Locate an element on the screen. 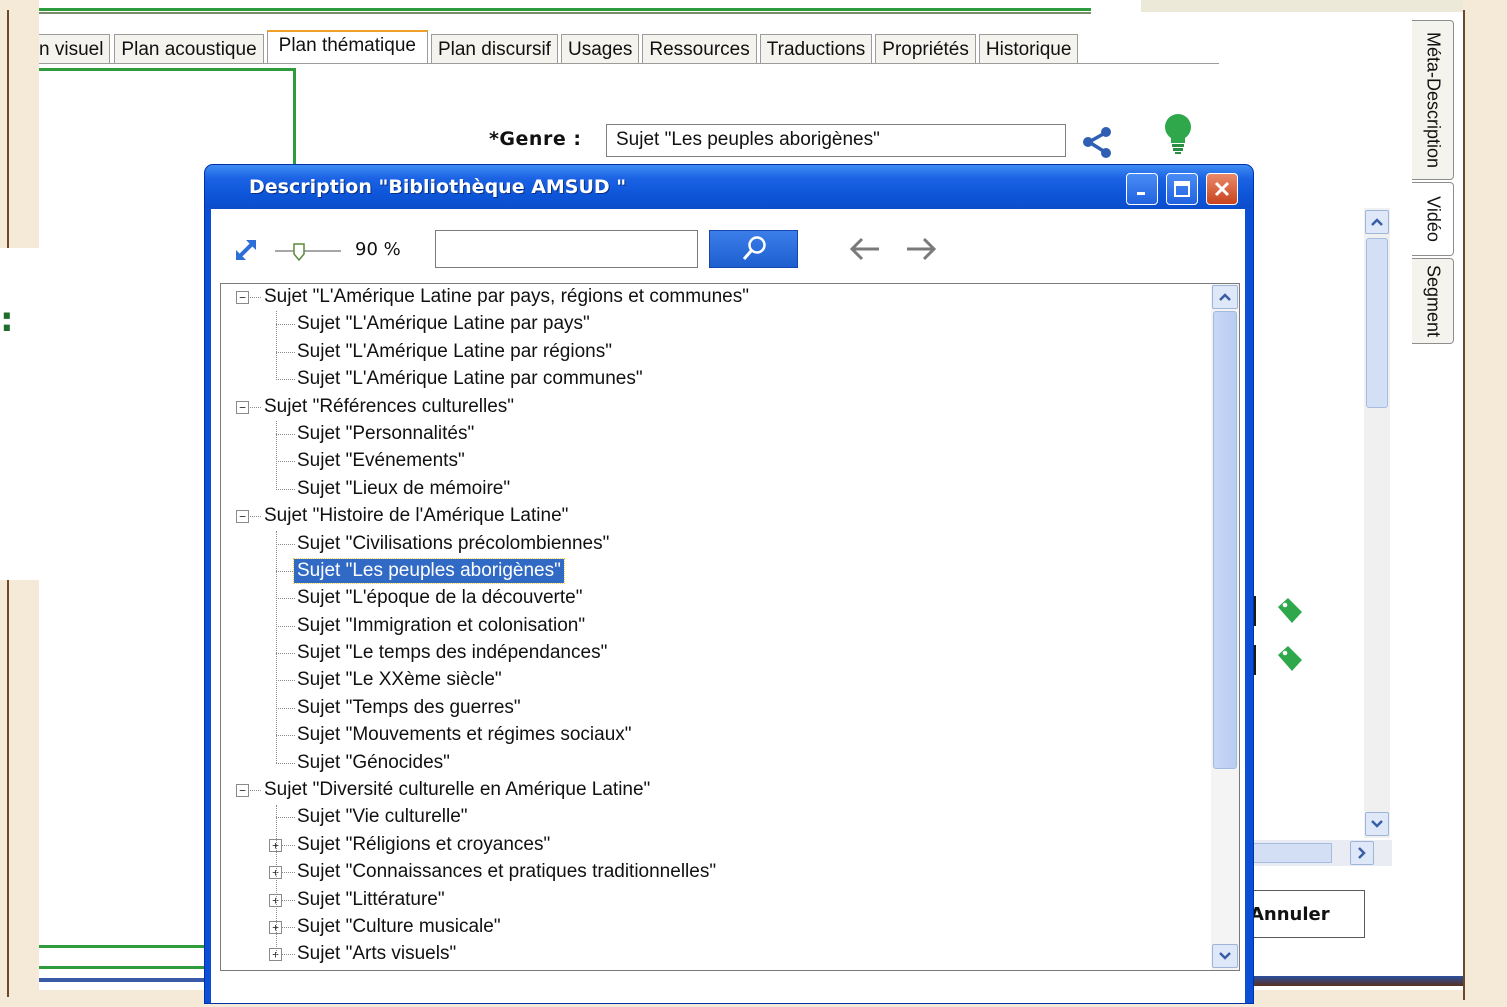  scroll-thumb is located at coordinates (1377, 323).